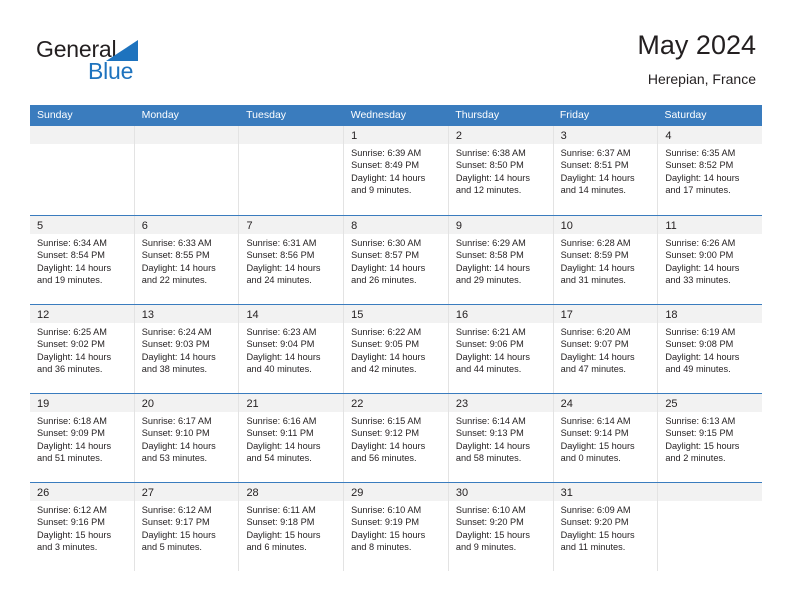 The height and width of the screenshot is (612, 792). Describe the element at coordinates (489, 344) in the screenshot. I see `sunset-text: Sunset: 9:06 PM` at that location.